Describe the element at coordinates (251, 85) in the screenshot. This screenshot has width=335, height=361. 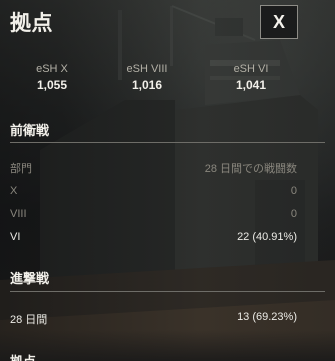
I see `tier-value: 1,041` at that location.